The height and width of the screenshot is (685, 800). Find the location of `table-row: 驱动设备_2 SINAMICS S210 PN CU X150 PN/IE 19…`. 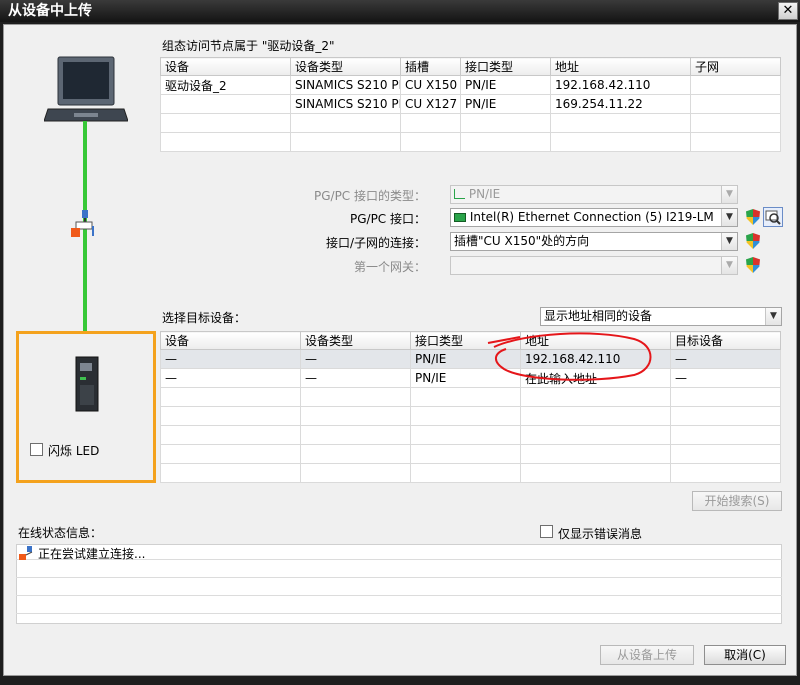

table-row: 驱动设备_2 SINAMICS S210 PN CU X150 PN/IE 19… is located at coordinates (470, 85).